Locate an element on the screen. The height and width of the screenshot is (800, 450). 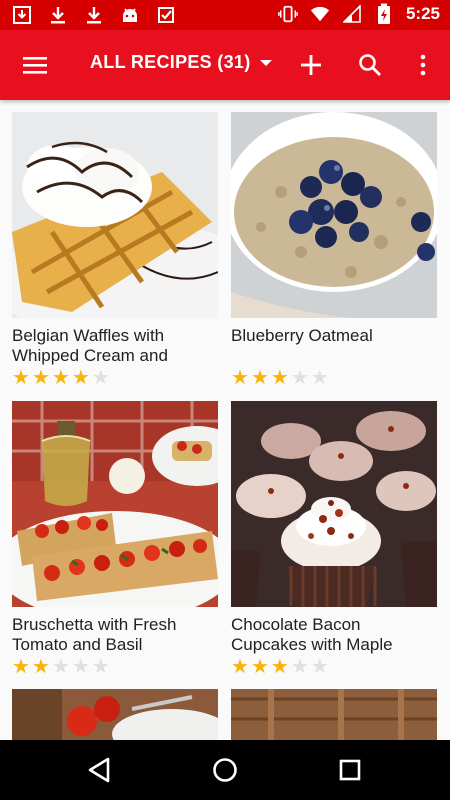
recipe-filter-dropdown: ALL RECIPES (31) is located at coordinates (181, 62).